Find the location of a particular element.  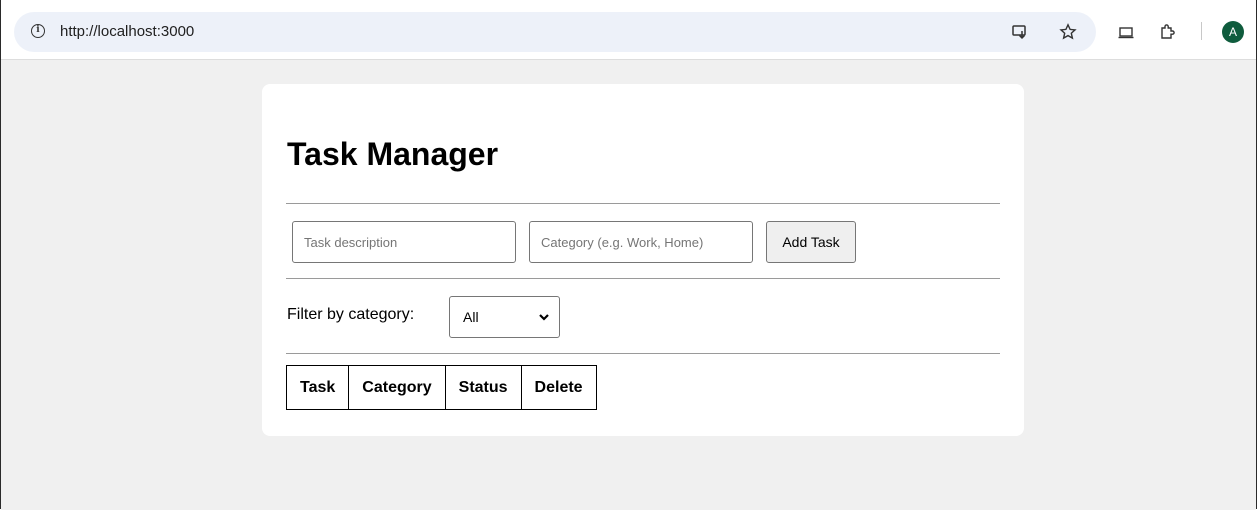

category-input is located at coordinates (641, 242).